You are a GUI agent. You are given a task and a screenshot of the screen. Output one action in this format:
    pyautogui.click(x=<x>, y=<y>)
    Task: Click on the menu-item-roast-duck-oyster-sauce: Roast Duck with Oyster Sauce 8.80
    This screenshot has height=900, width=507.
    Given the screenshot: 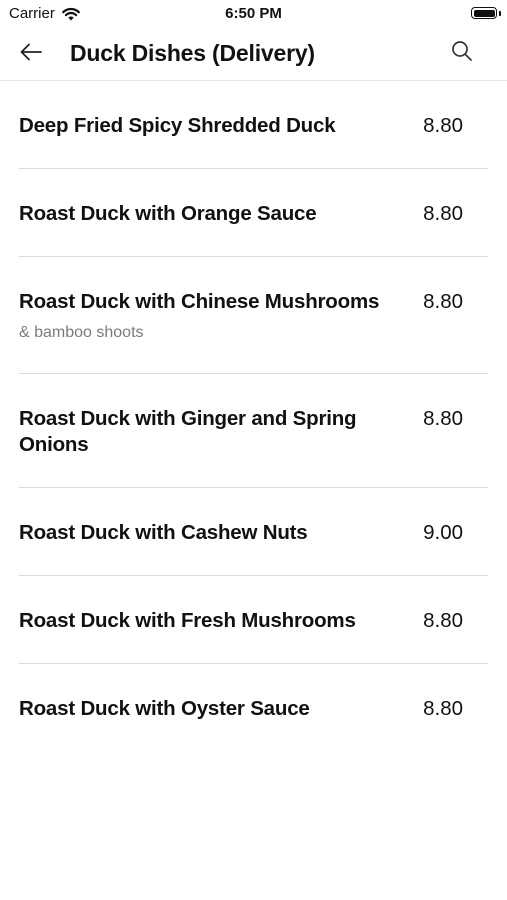 What is the action you would take?
    pyautogui.click(x=253, y=708)
    